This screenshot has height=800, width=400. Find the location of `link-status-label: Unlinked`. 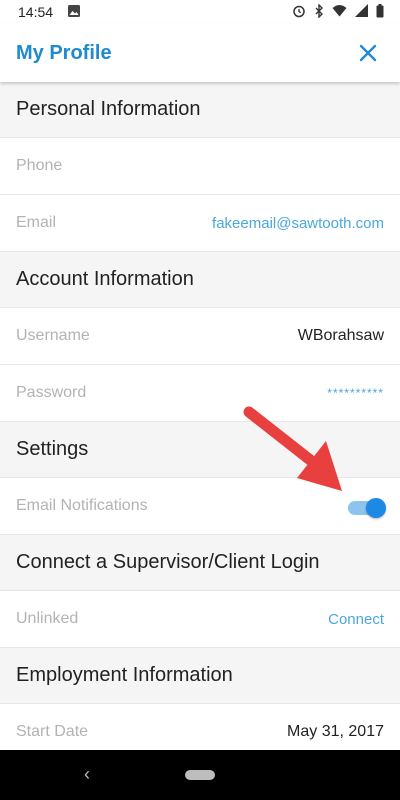

link-status-label: Unlinked is located at coordinates (47, 618).